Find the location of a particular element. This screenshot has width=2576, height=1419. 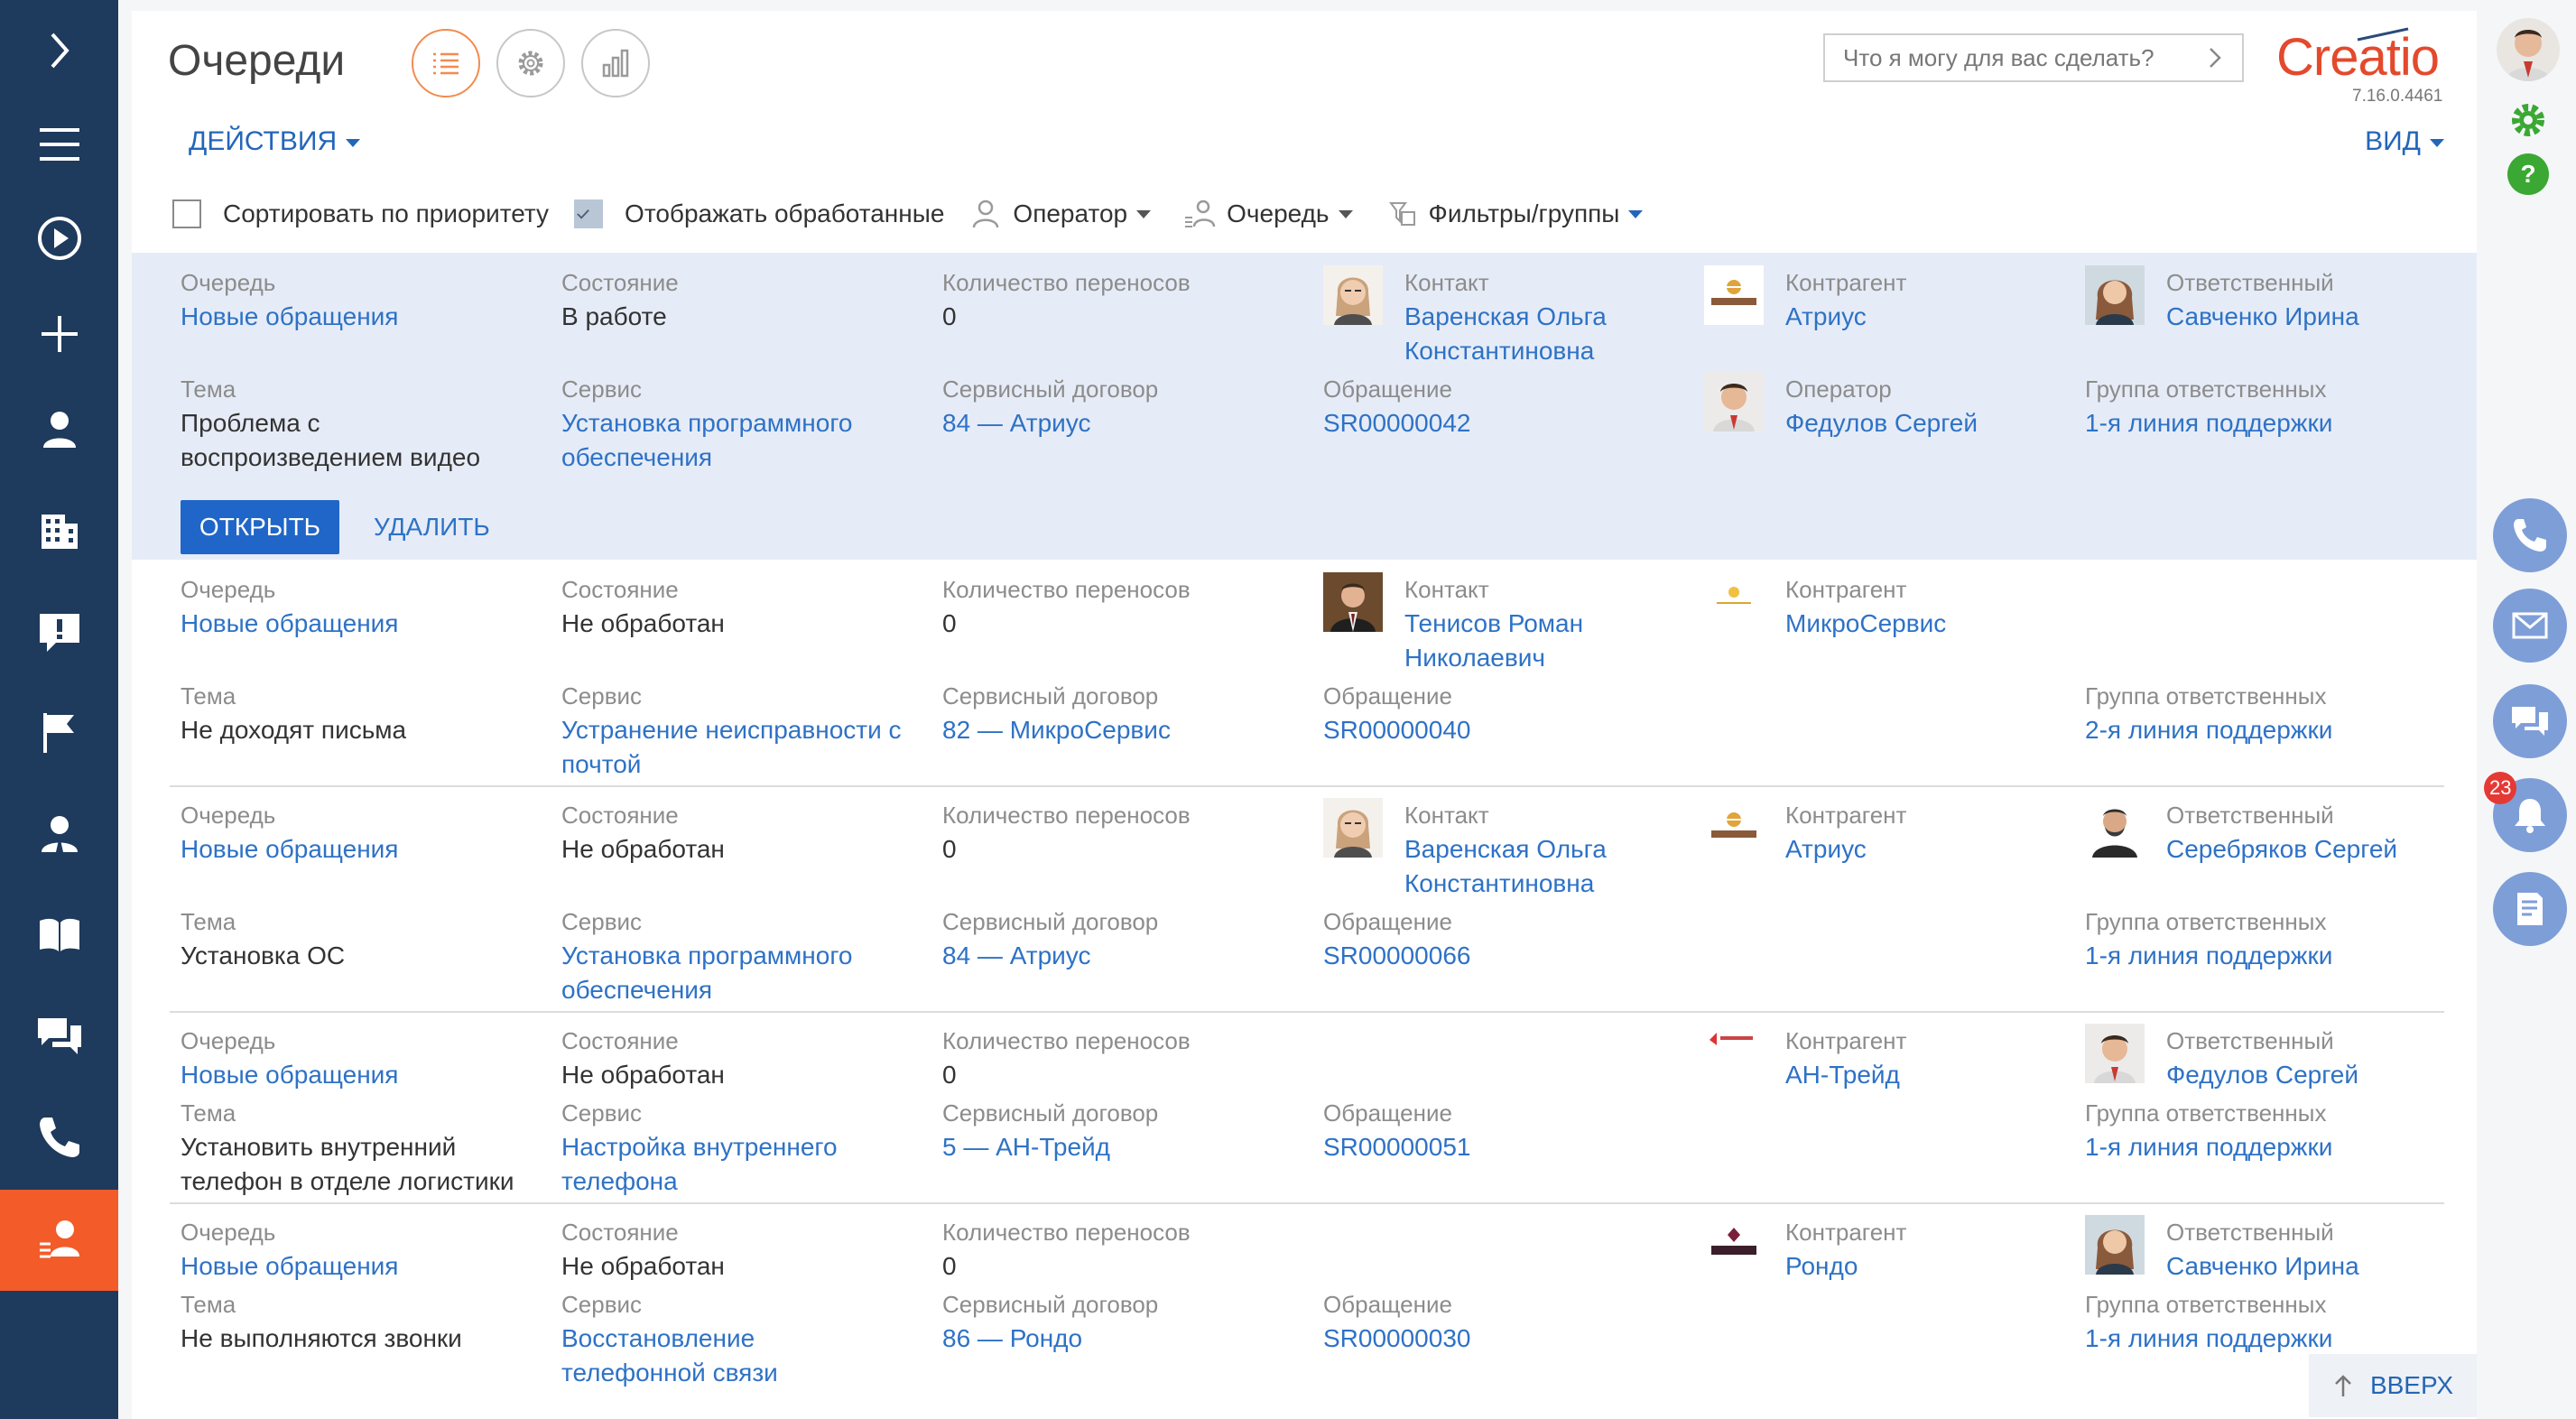

field-label: Состояние is located at coordinates (620, 283).